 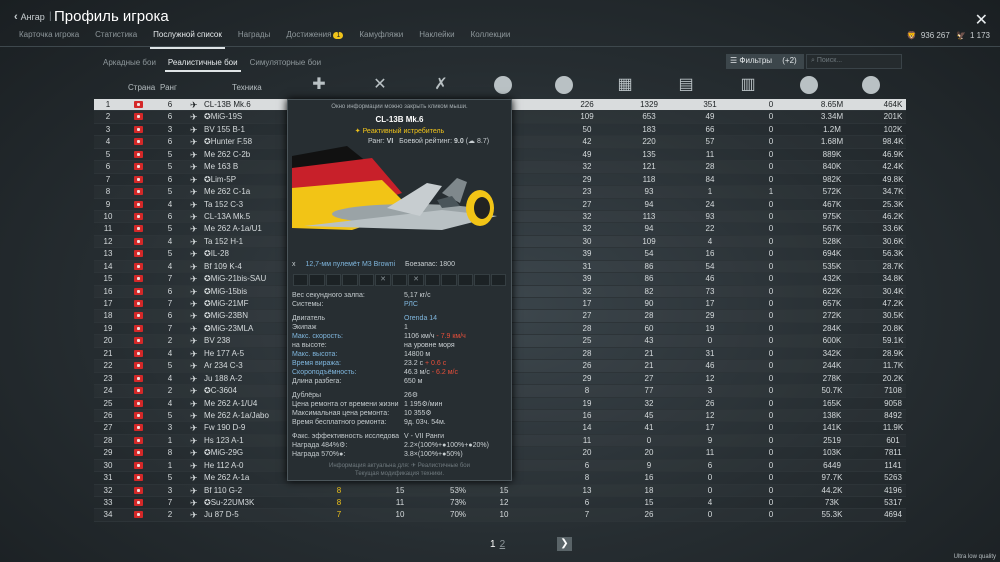 What do you see at coordinates (649, 229) in the screenshot?
I see `row-stat: 94` at bounding box center [649, 229].